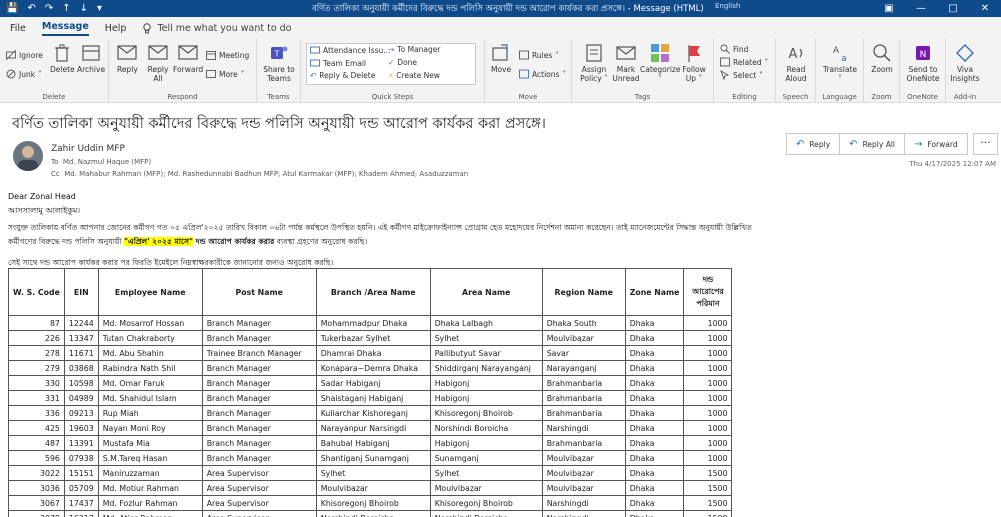  Describe the element at coordinates (31, 8) in the screenshot. I see `undo-icon: ↶` at that location.